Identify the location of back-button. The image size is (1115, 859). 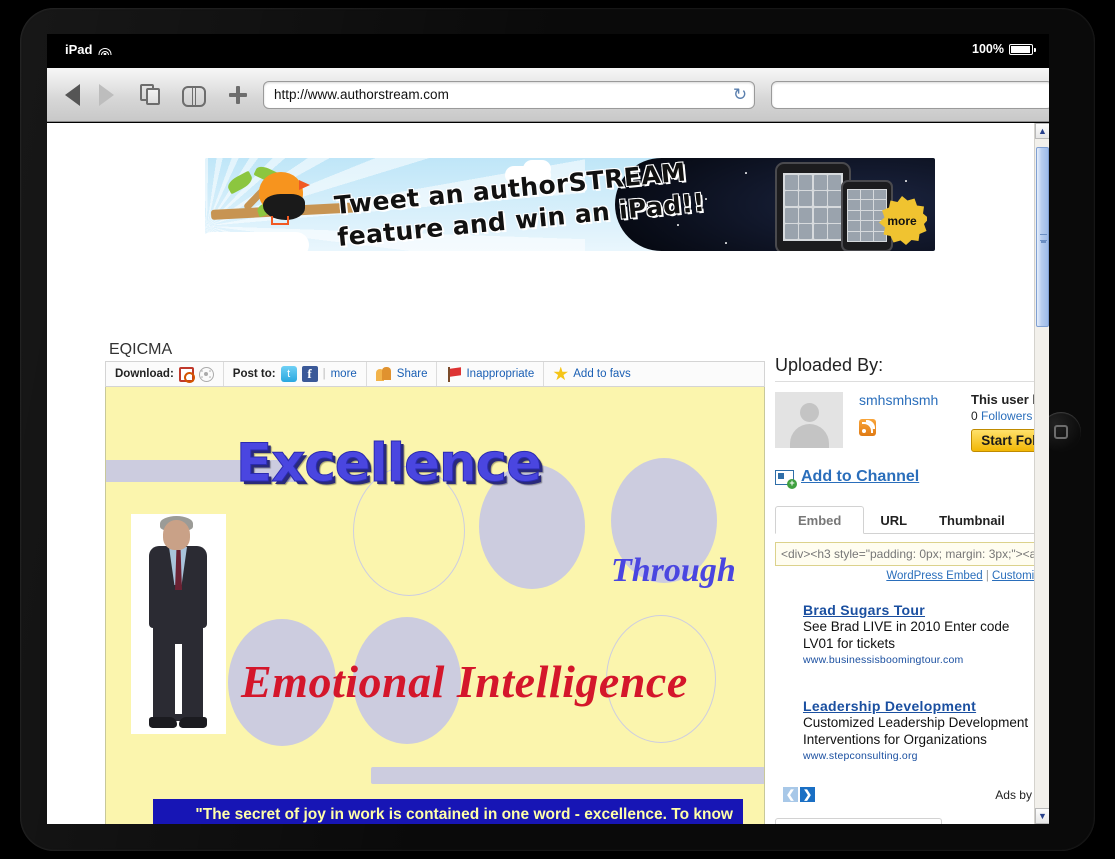
(72, 95).